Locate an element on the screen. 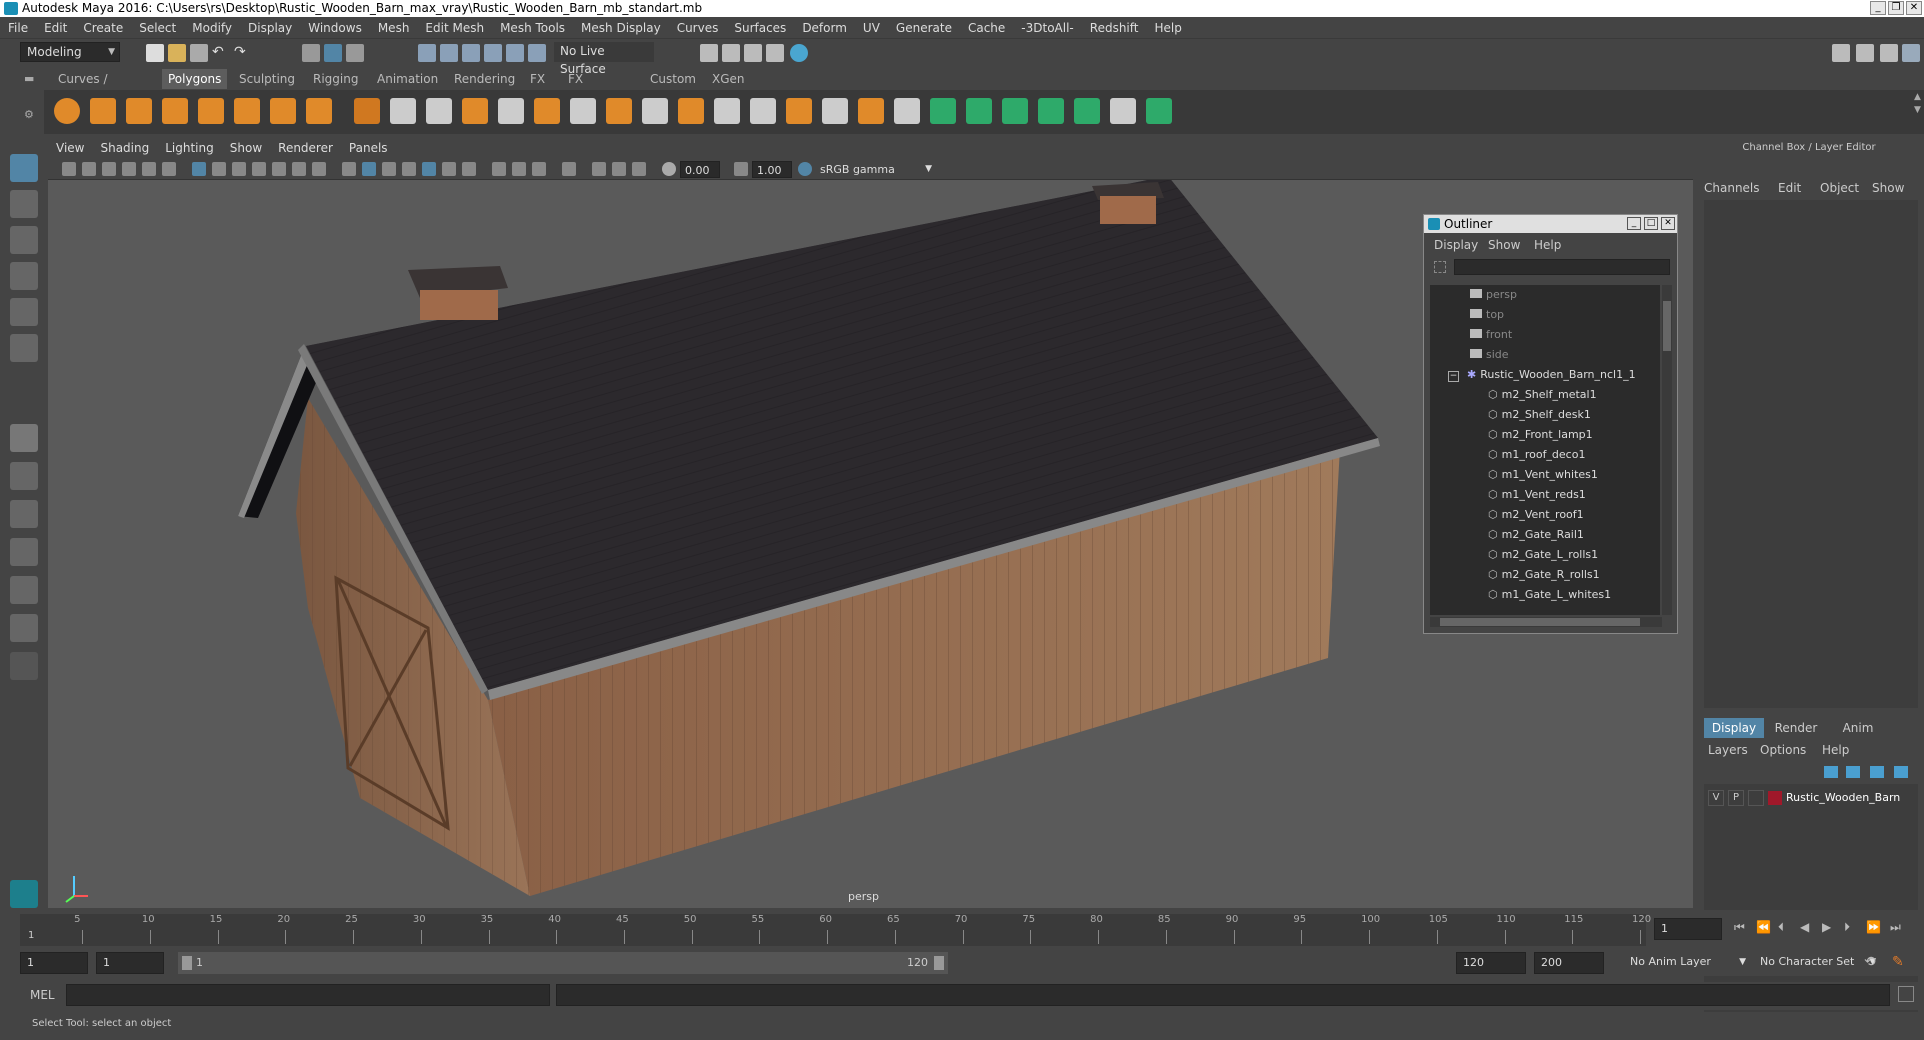  outliner-item-mesh: ⬡ m2_Shelf_metal1 is located at coordinates (1542, 395).